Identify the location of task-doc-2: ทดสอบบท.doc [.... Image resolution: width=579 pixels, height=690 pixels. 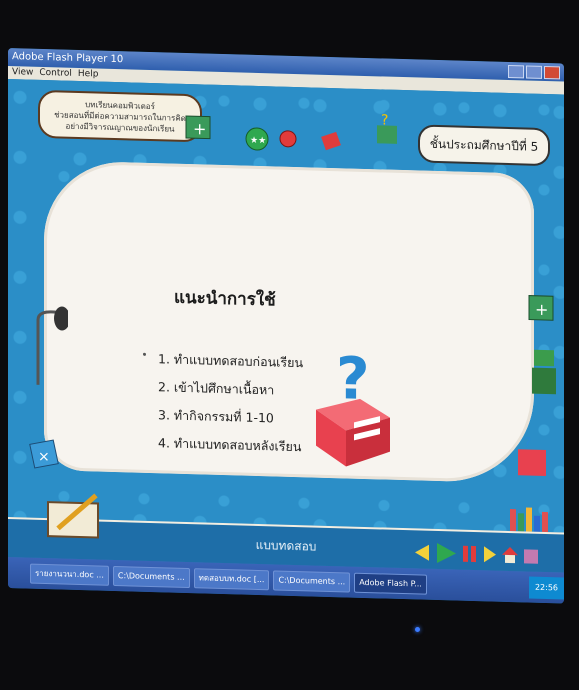
(231, 578).